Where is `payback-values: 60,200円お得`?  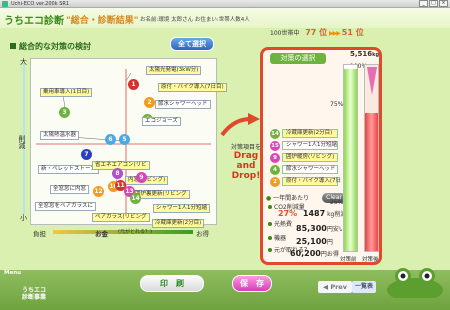 payback-values: 60,200円お得 is located at coordinates (314, 253).